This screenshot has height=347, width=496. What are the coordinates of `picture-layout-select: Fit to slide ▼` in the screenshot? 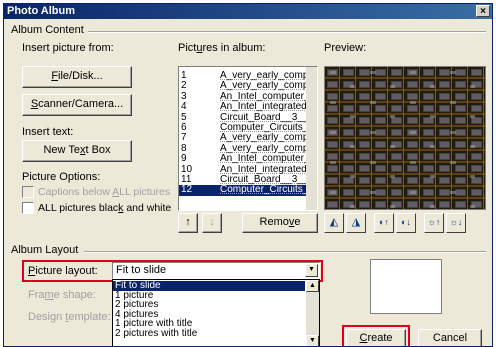 It's located at (216, 270).